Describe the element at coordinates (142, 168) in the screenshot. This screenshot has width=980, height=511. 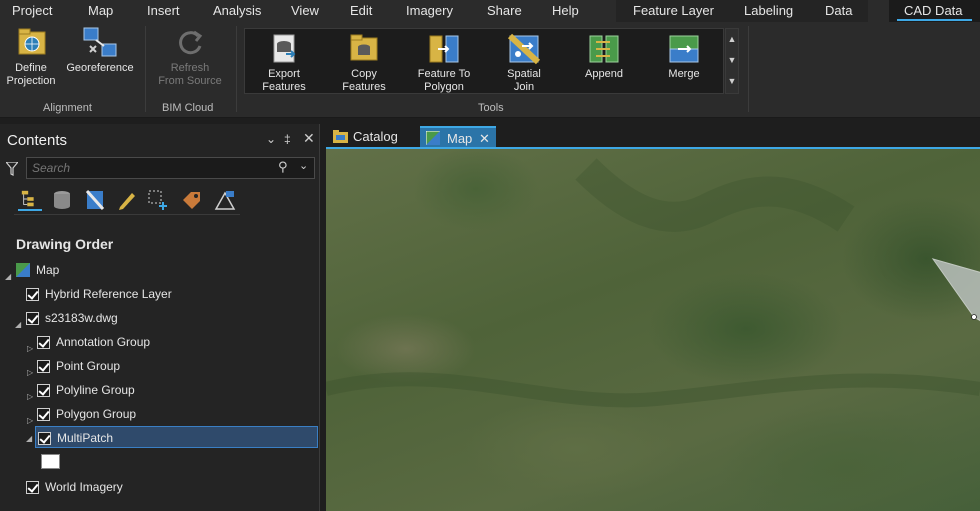
I see `search-input` at that location.